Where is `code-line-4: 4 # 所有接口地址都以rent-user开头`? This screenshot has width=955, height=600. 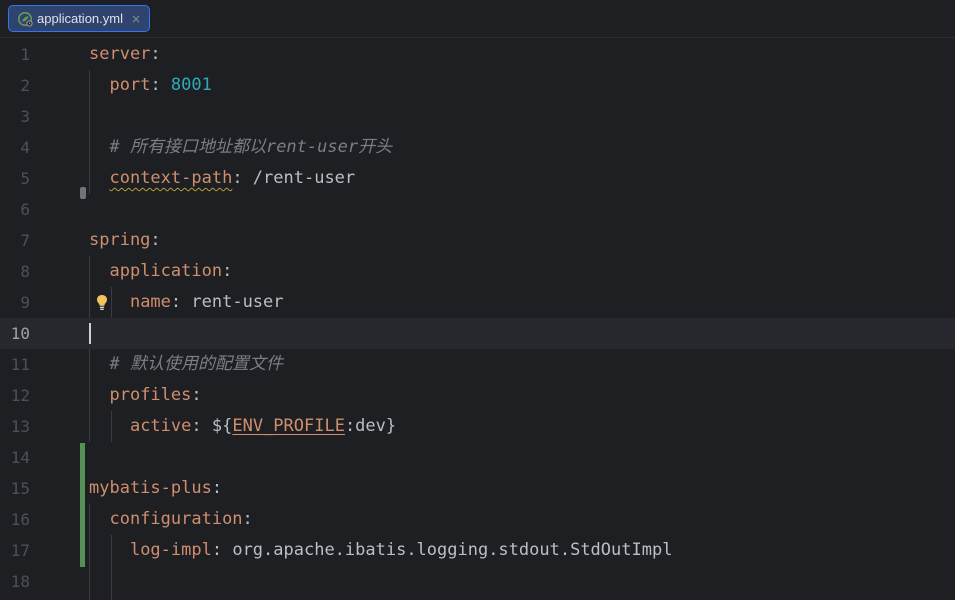 code-line-4: 4 # 所有接口地址都以rent-user开头 is located at coordinates (477, 147).